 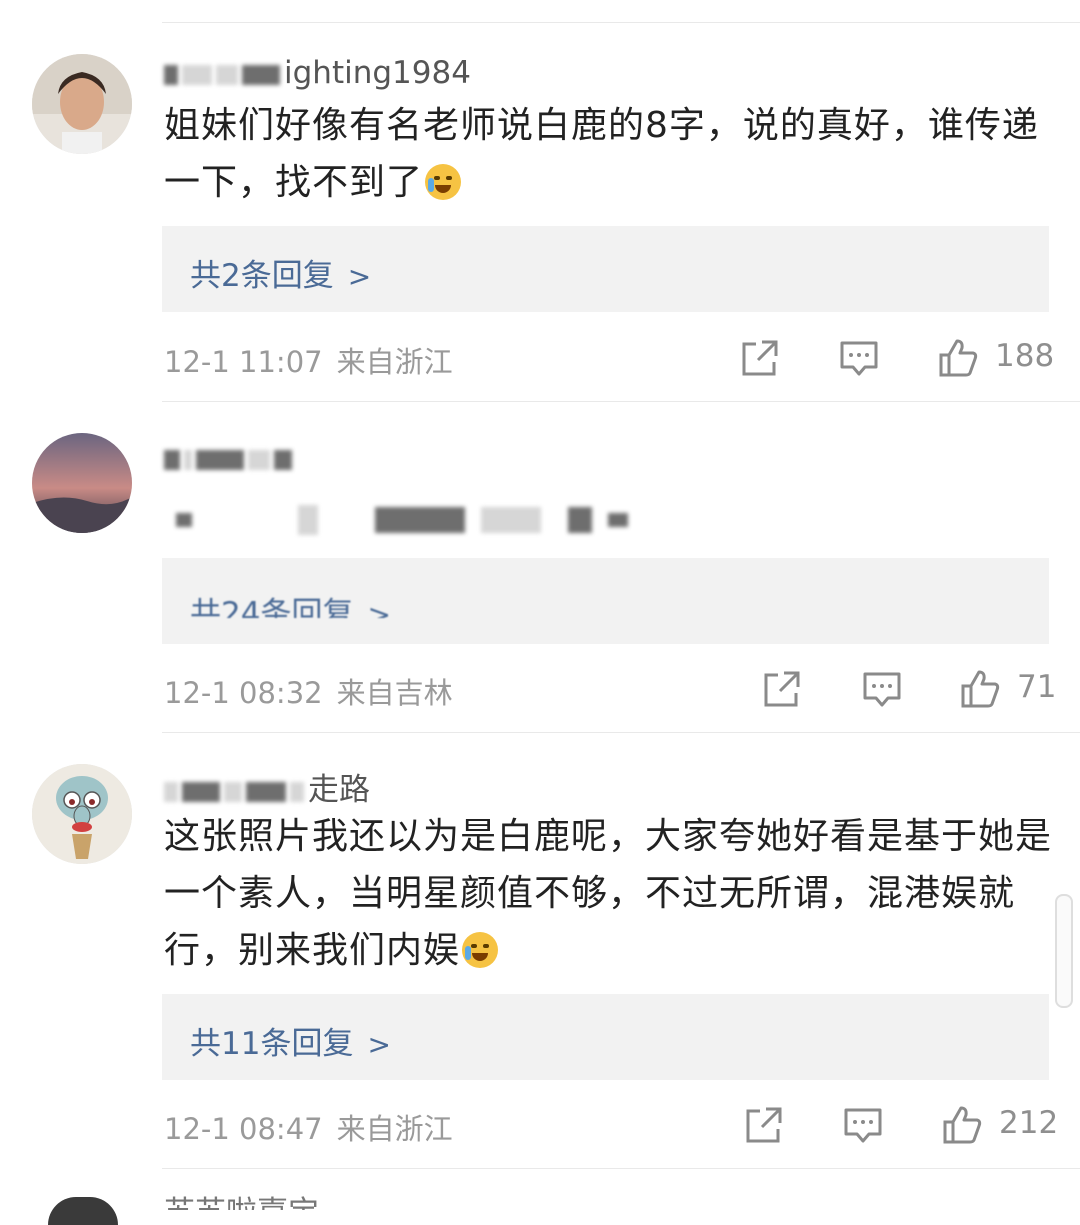 I want to click on like-count: 212, so click(x=1029, y=1123).